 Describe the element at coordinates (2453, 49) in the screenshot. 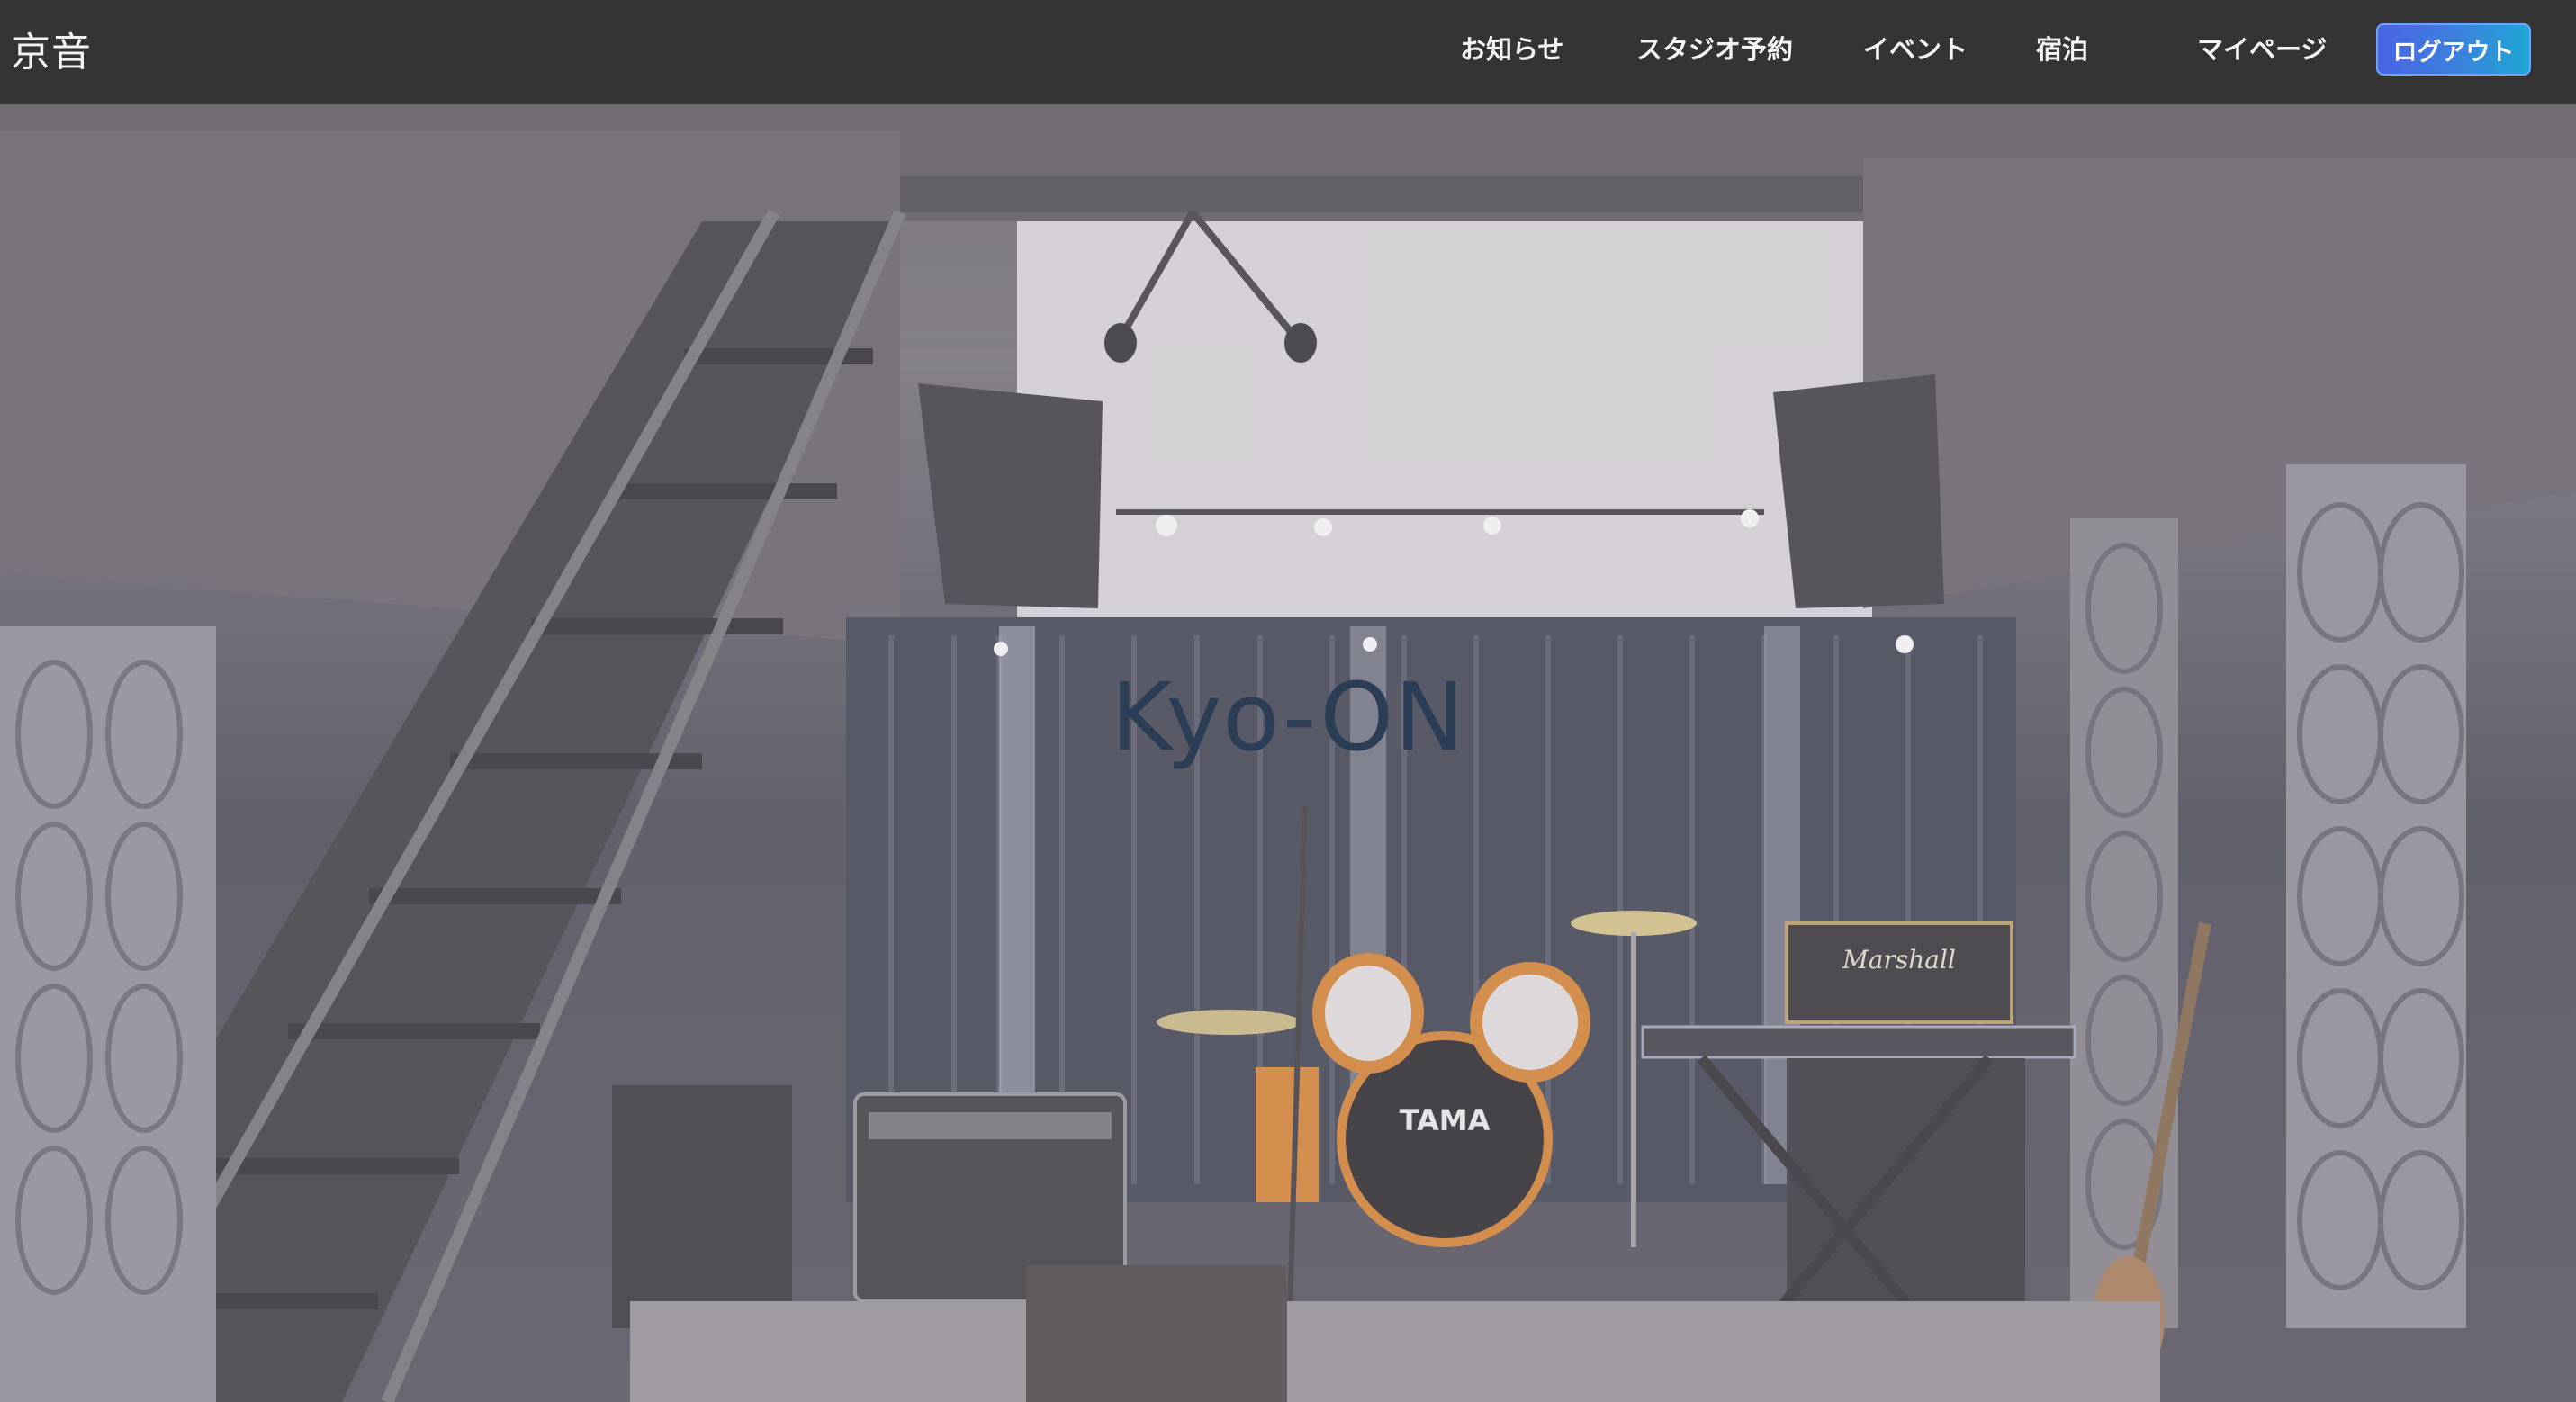

I see `logout-button: ログアウト` at that location.